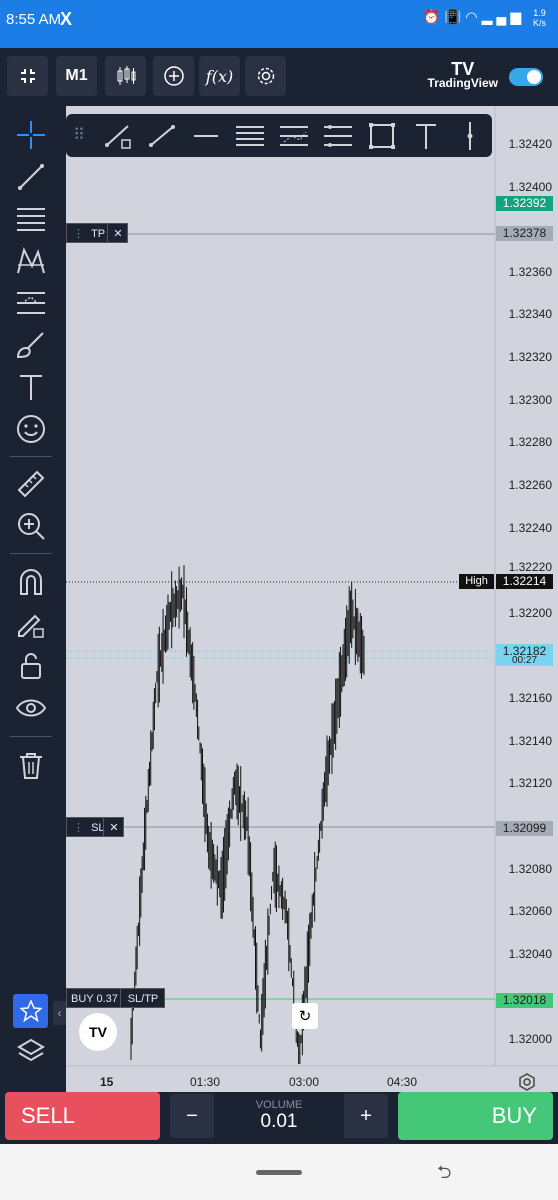 This screenshot has height=1200, width=558. Describe the element at coordinates (530, 271) in the screenshot. I see `price-axis-label: 1.32360` at that location.